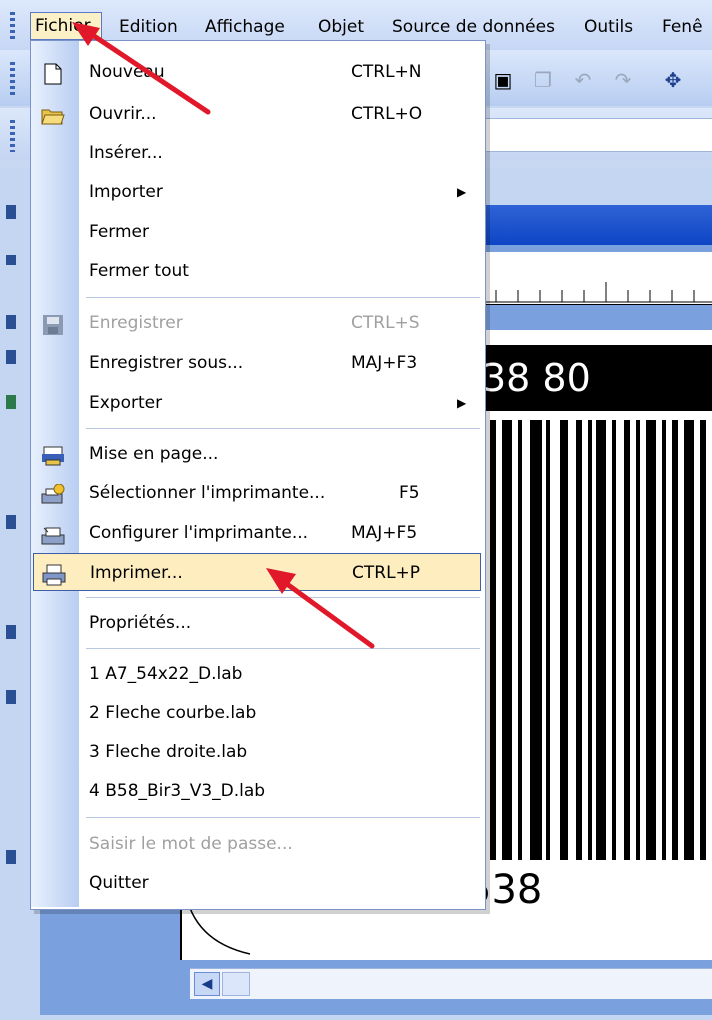 The width and height of the screenshot is (712, 1020). What do you see at coordinates (119, 883) in the screenshot?
I see `menu-item-label: Quitter` at bounding box center [119, 883].